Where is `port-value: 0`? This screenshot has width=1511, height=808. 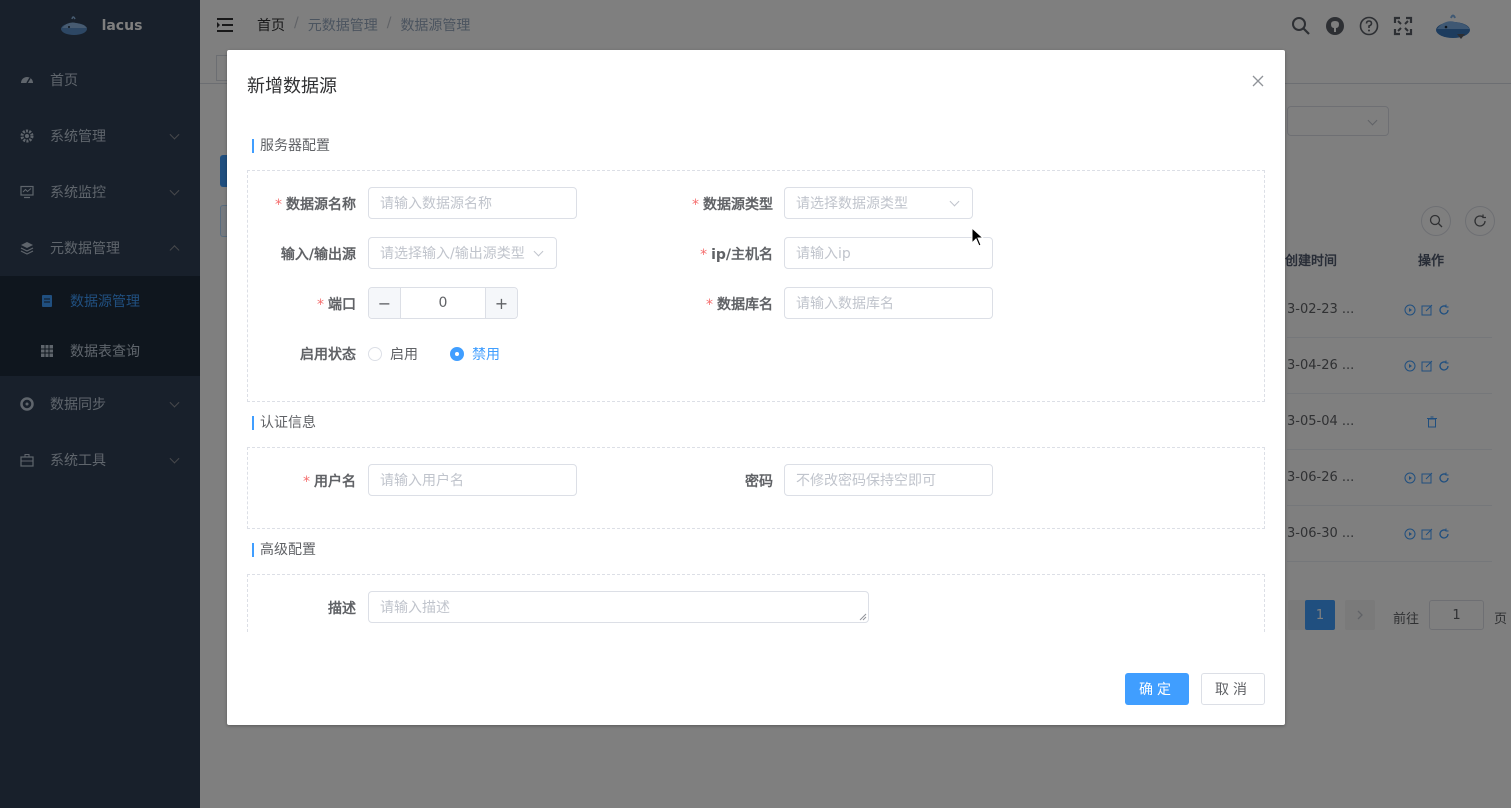 port-value: 0 is located at coordinates (443, 303).